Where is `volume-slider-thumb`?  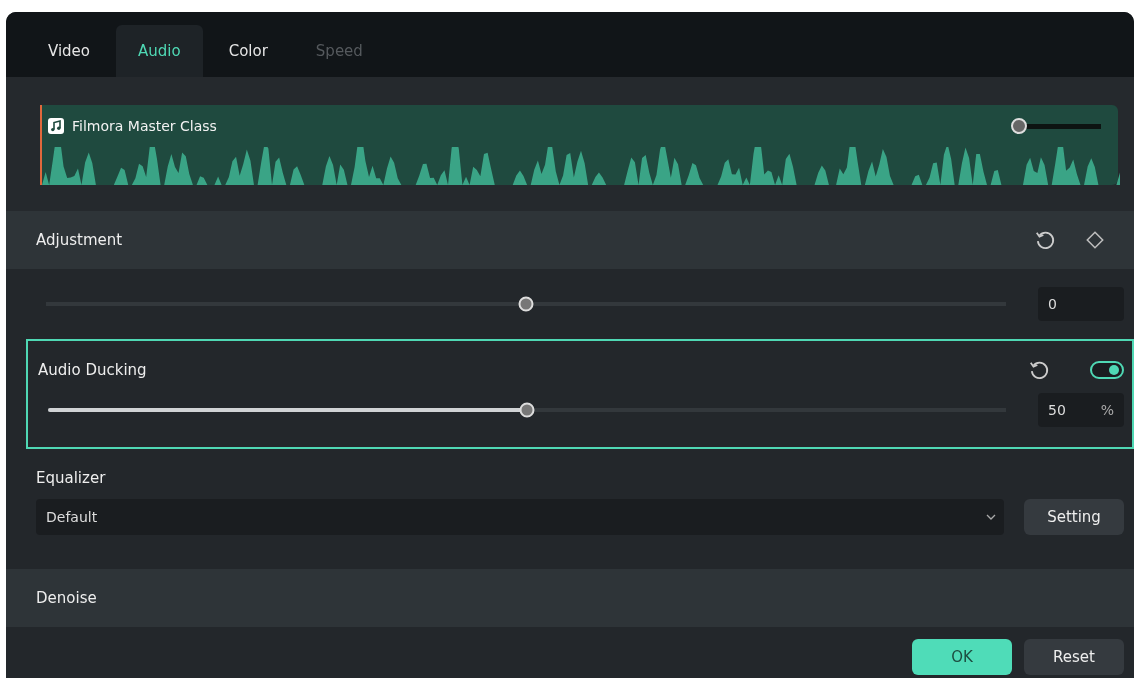 volume-slider-thumb is located at coordinates (1019, 126).